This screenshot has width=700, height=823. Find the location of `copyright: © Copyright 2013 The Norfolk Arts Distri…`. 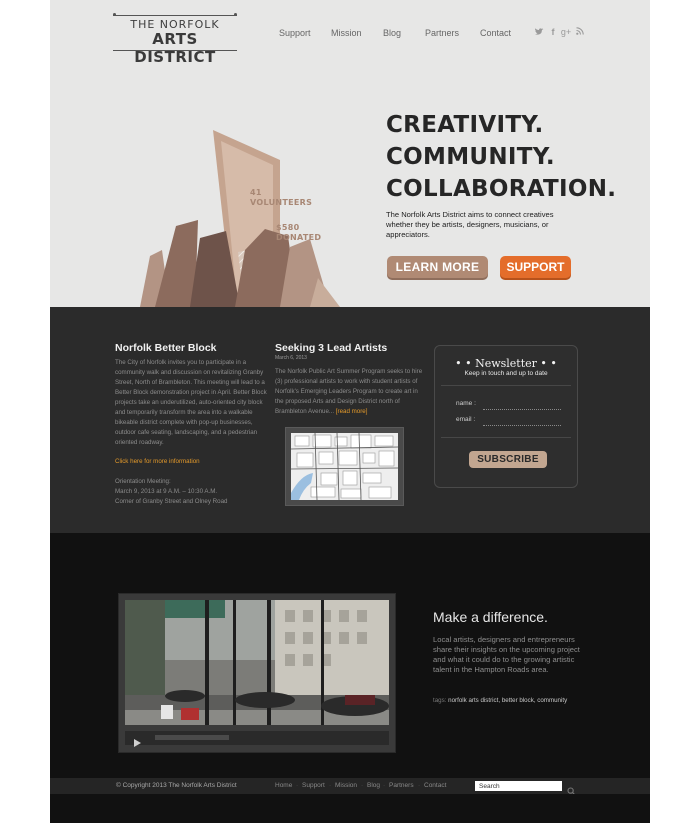

copyright: © Copyright 2013 The Norfolk Arts Distri… is located at coordinates (176, 785).